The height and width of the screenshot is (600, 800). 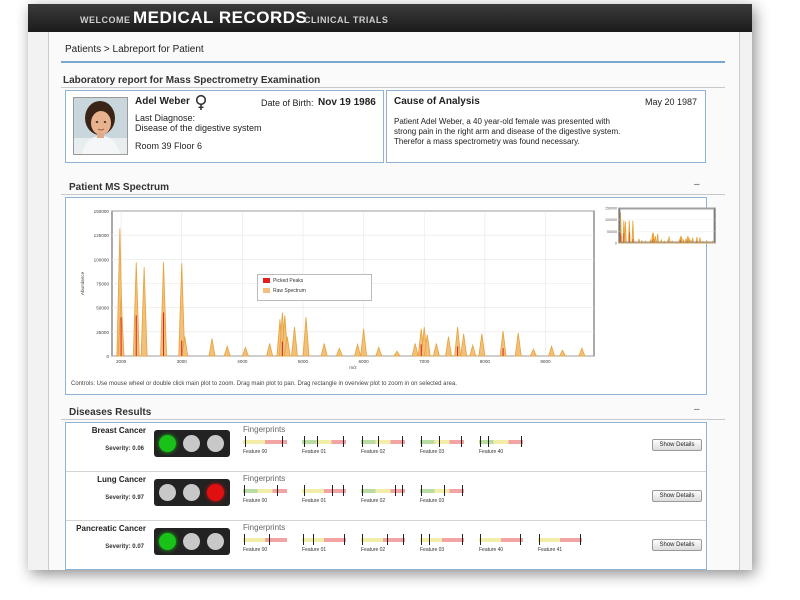 I want to click on report-divider, so click(x=393, y=87).